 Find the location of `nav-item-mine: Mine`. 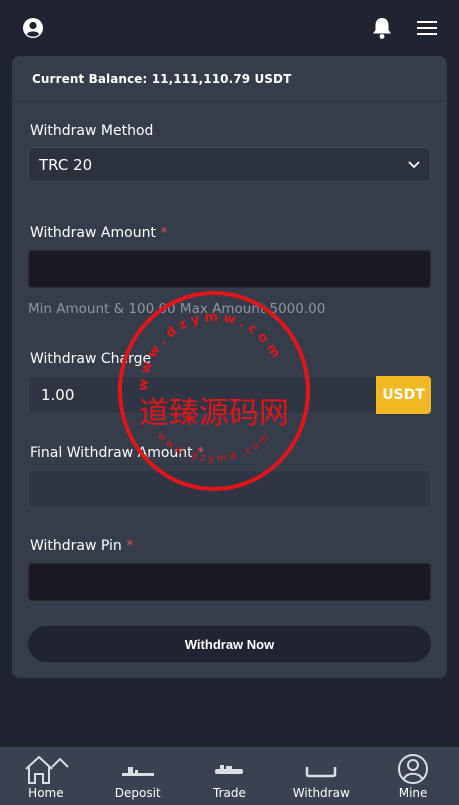

nav-item-mine: Mine is located at coordinates (413, 773).